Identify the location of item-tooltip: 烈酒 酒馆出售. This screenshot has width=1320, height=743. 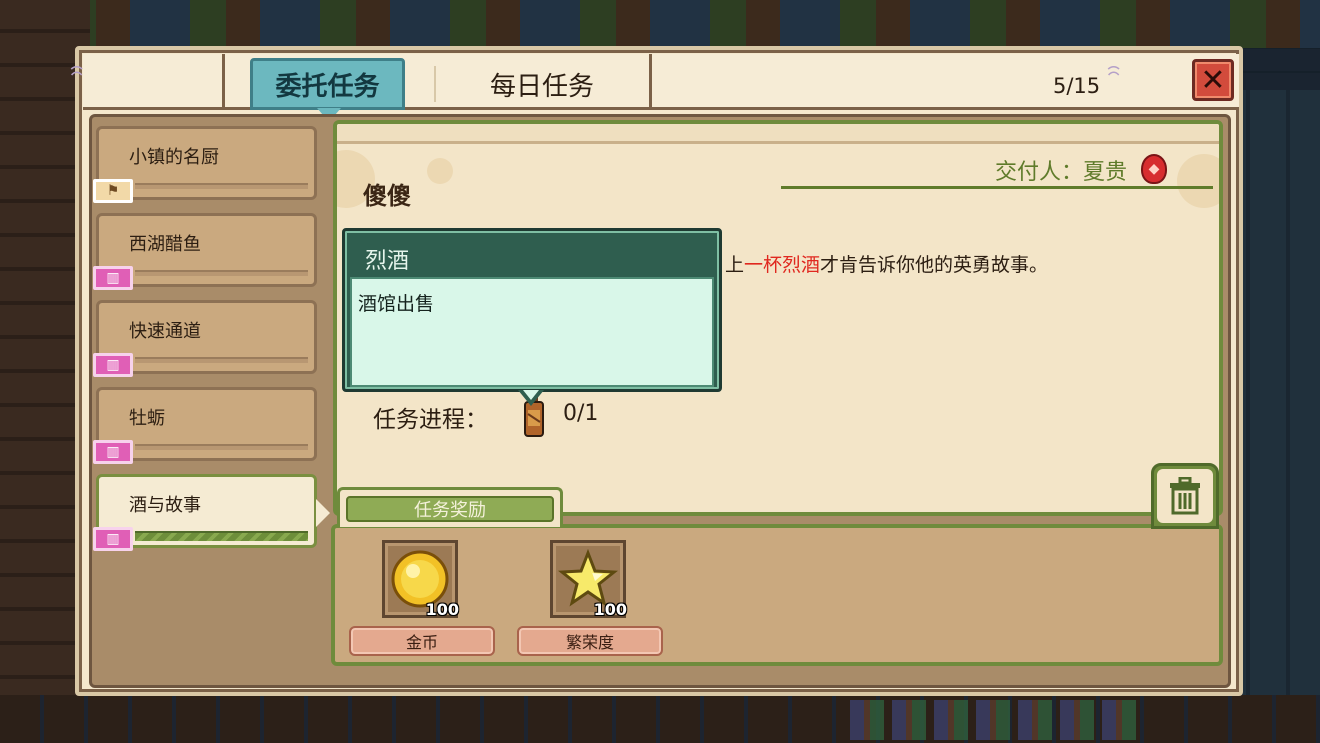
(532, 310).